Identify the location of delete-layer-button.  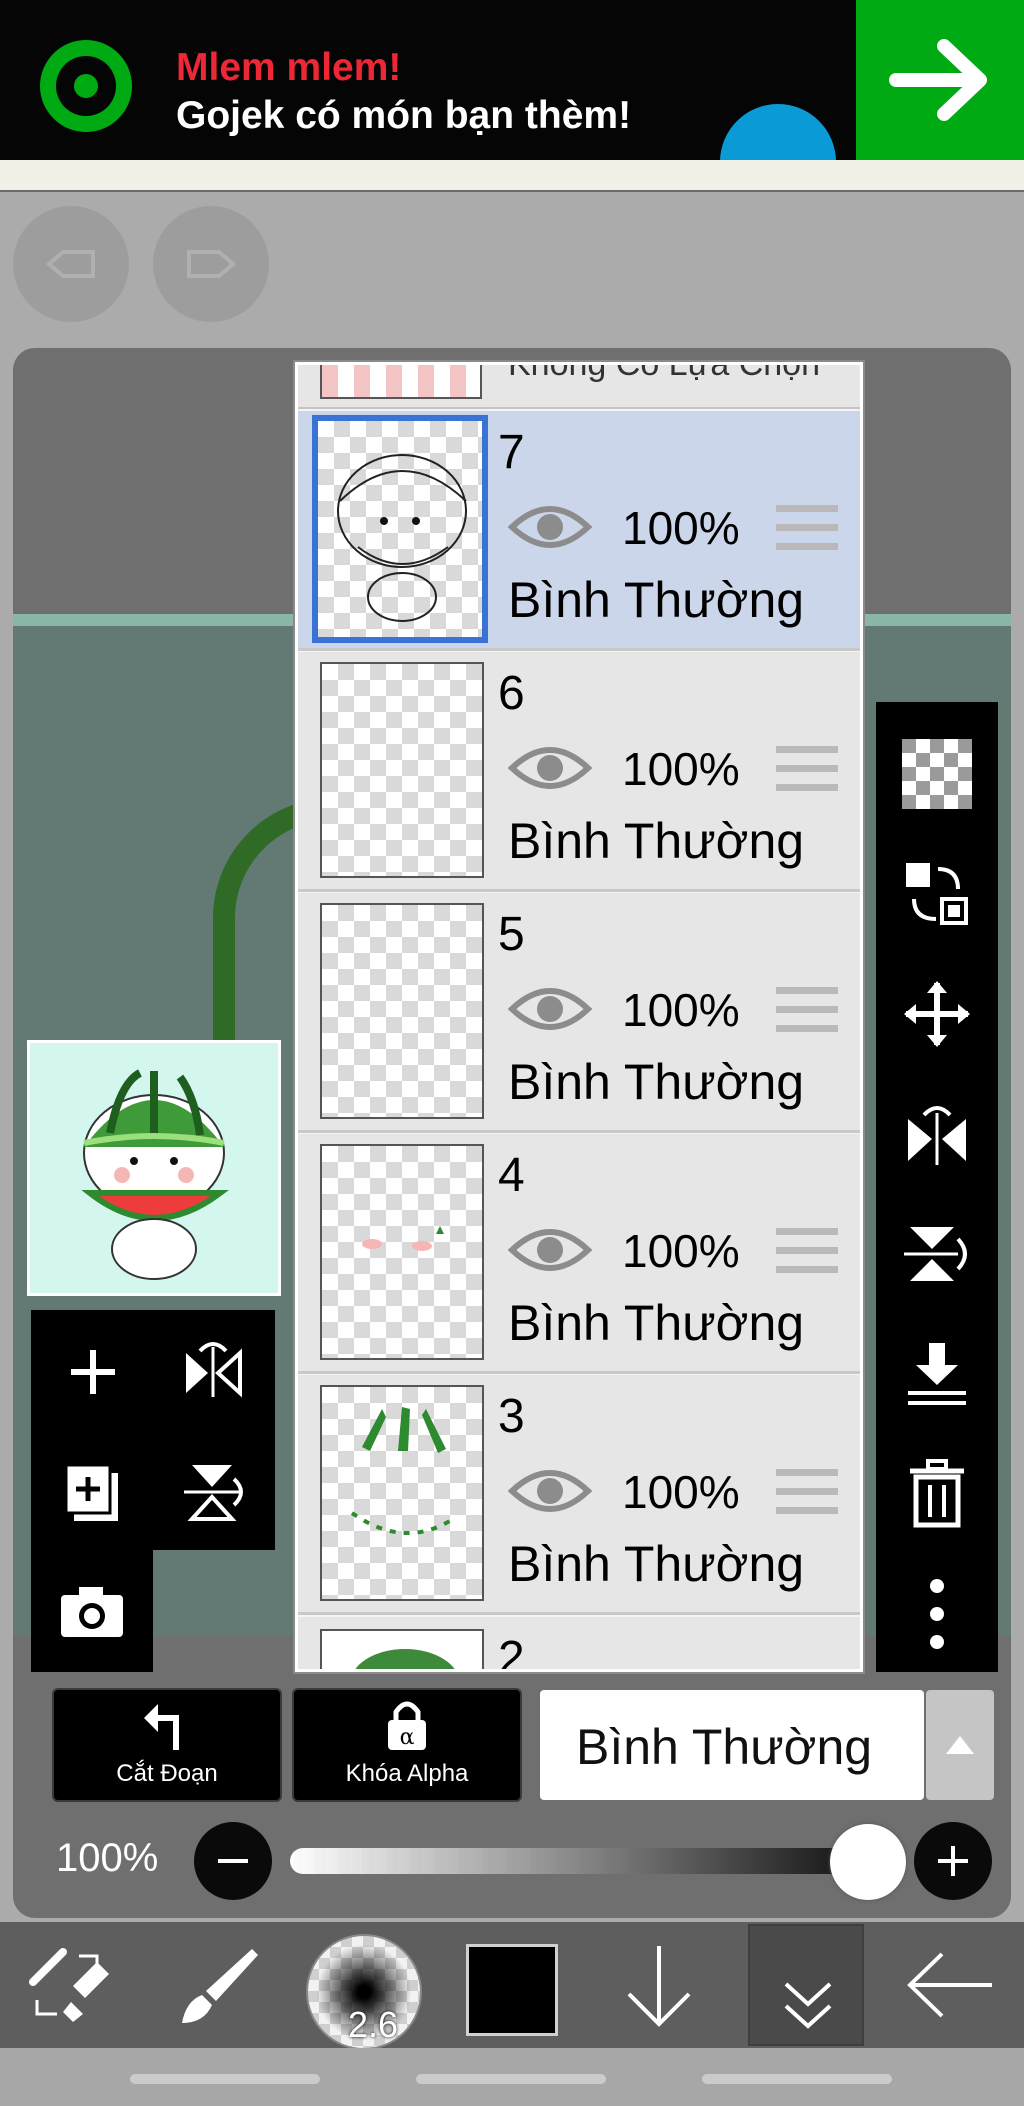
(937, 1494).